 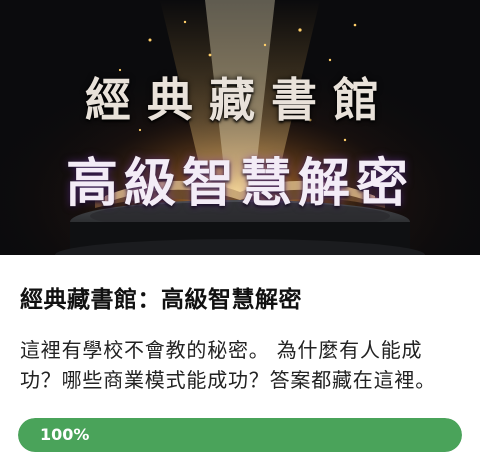 What do you see at coordinates (240, 300) in the screenshot?
I see `course-title: 經典藏書館：高級智慧解密` at bounding box center [240, 300].